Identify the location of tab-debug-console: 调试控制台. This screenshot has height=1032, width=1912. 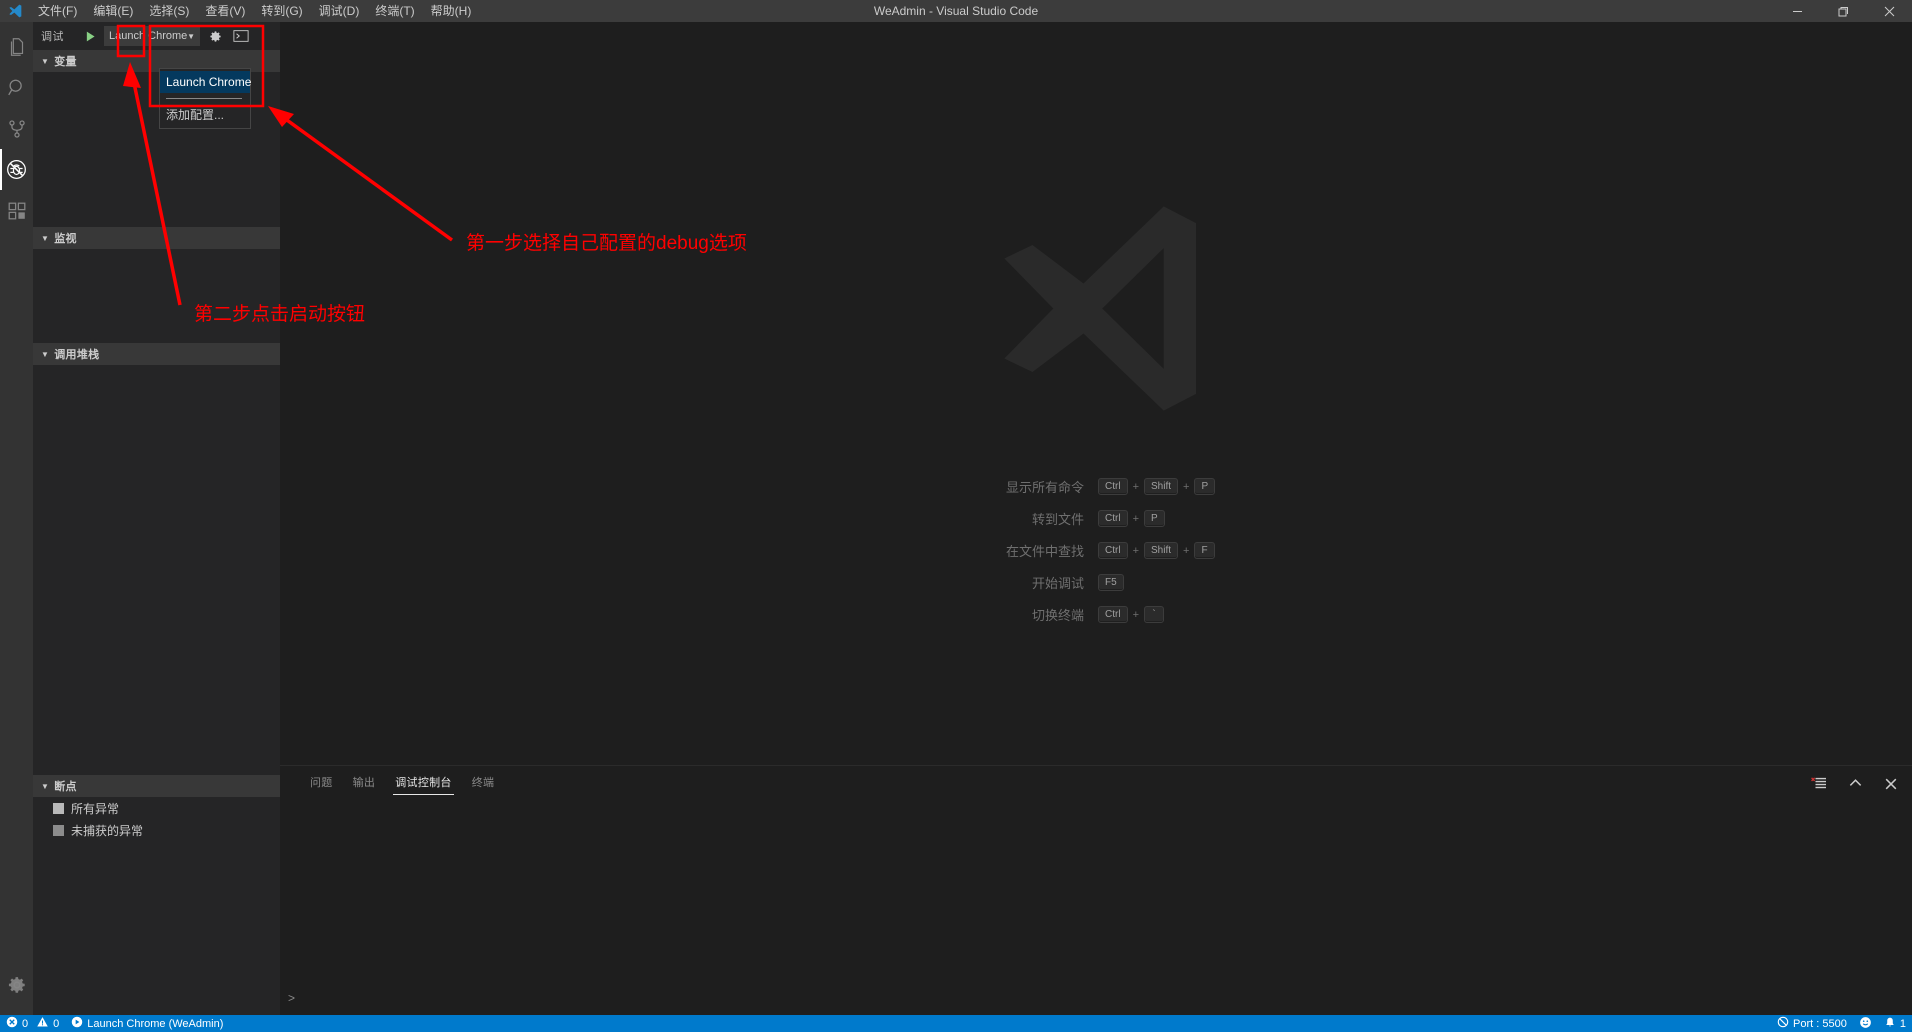
(423, 783).